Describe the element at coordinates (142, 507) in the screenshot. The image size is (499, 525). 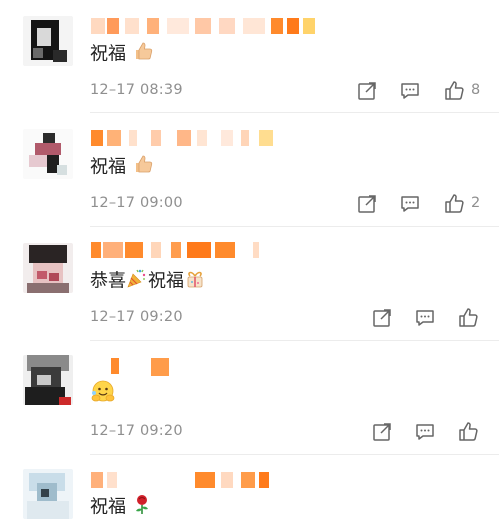
I see `rose-icon` at that location.